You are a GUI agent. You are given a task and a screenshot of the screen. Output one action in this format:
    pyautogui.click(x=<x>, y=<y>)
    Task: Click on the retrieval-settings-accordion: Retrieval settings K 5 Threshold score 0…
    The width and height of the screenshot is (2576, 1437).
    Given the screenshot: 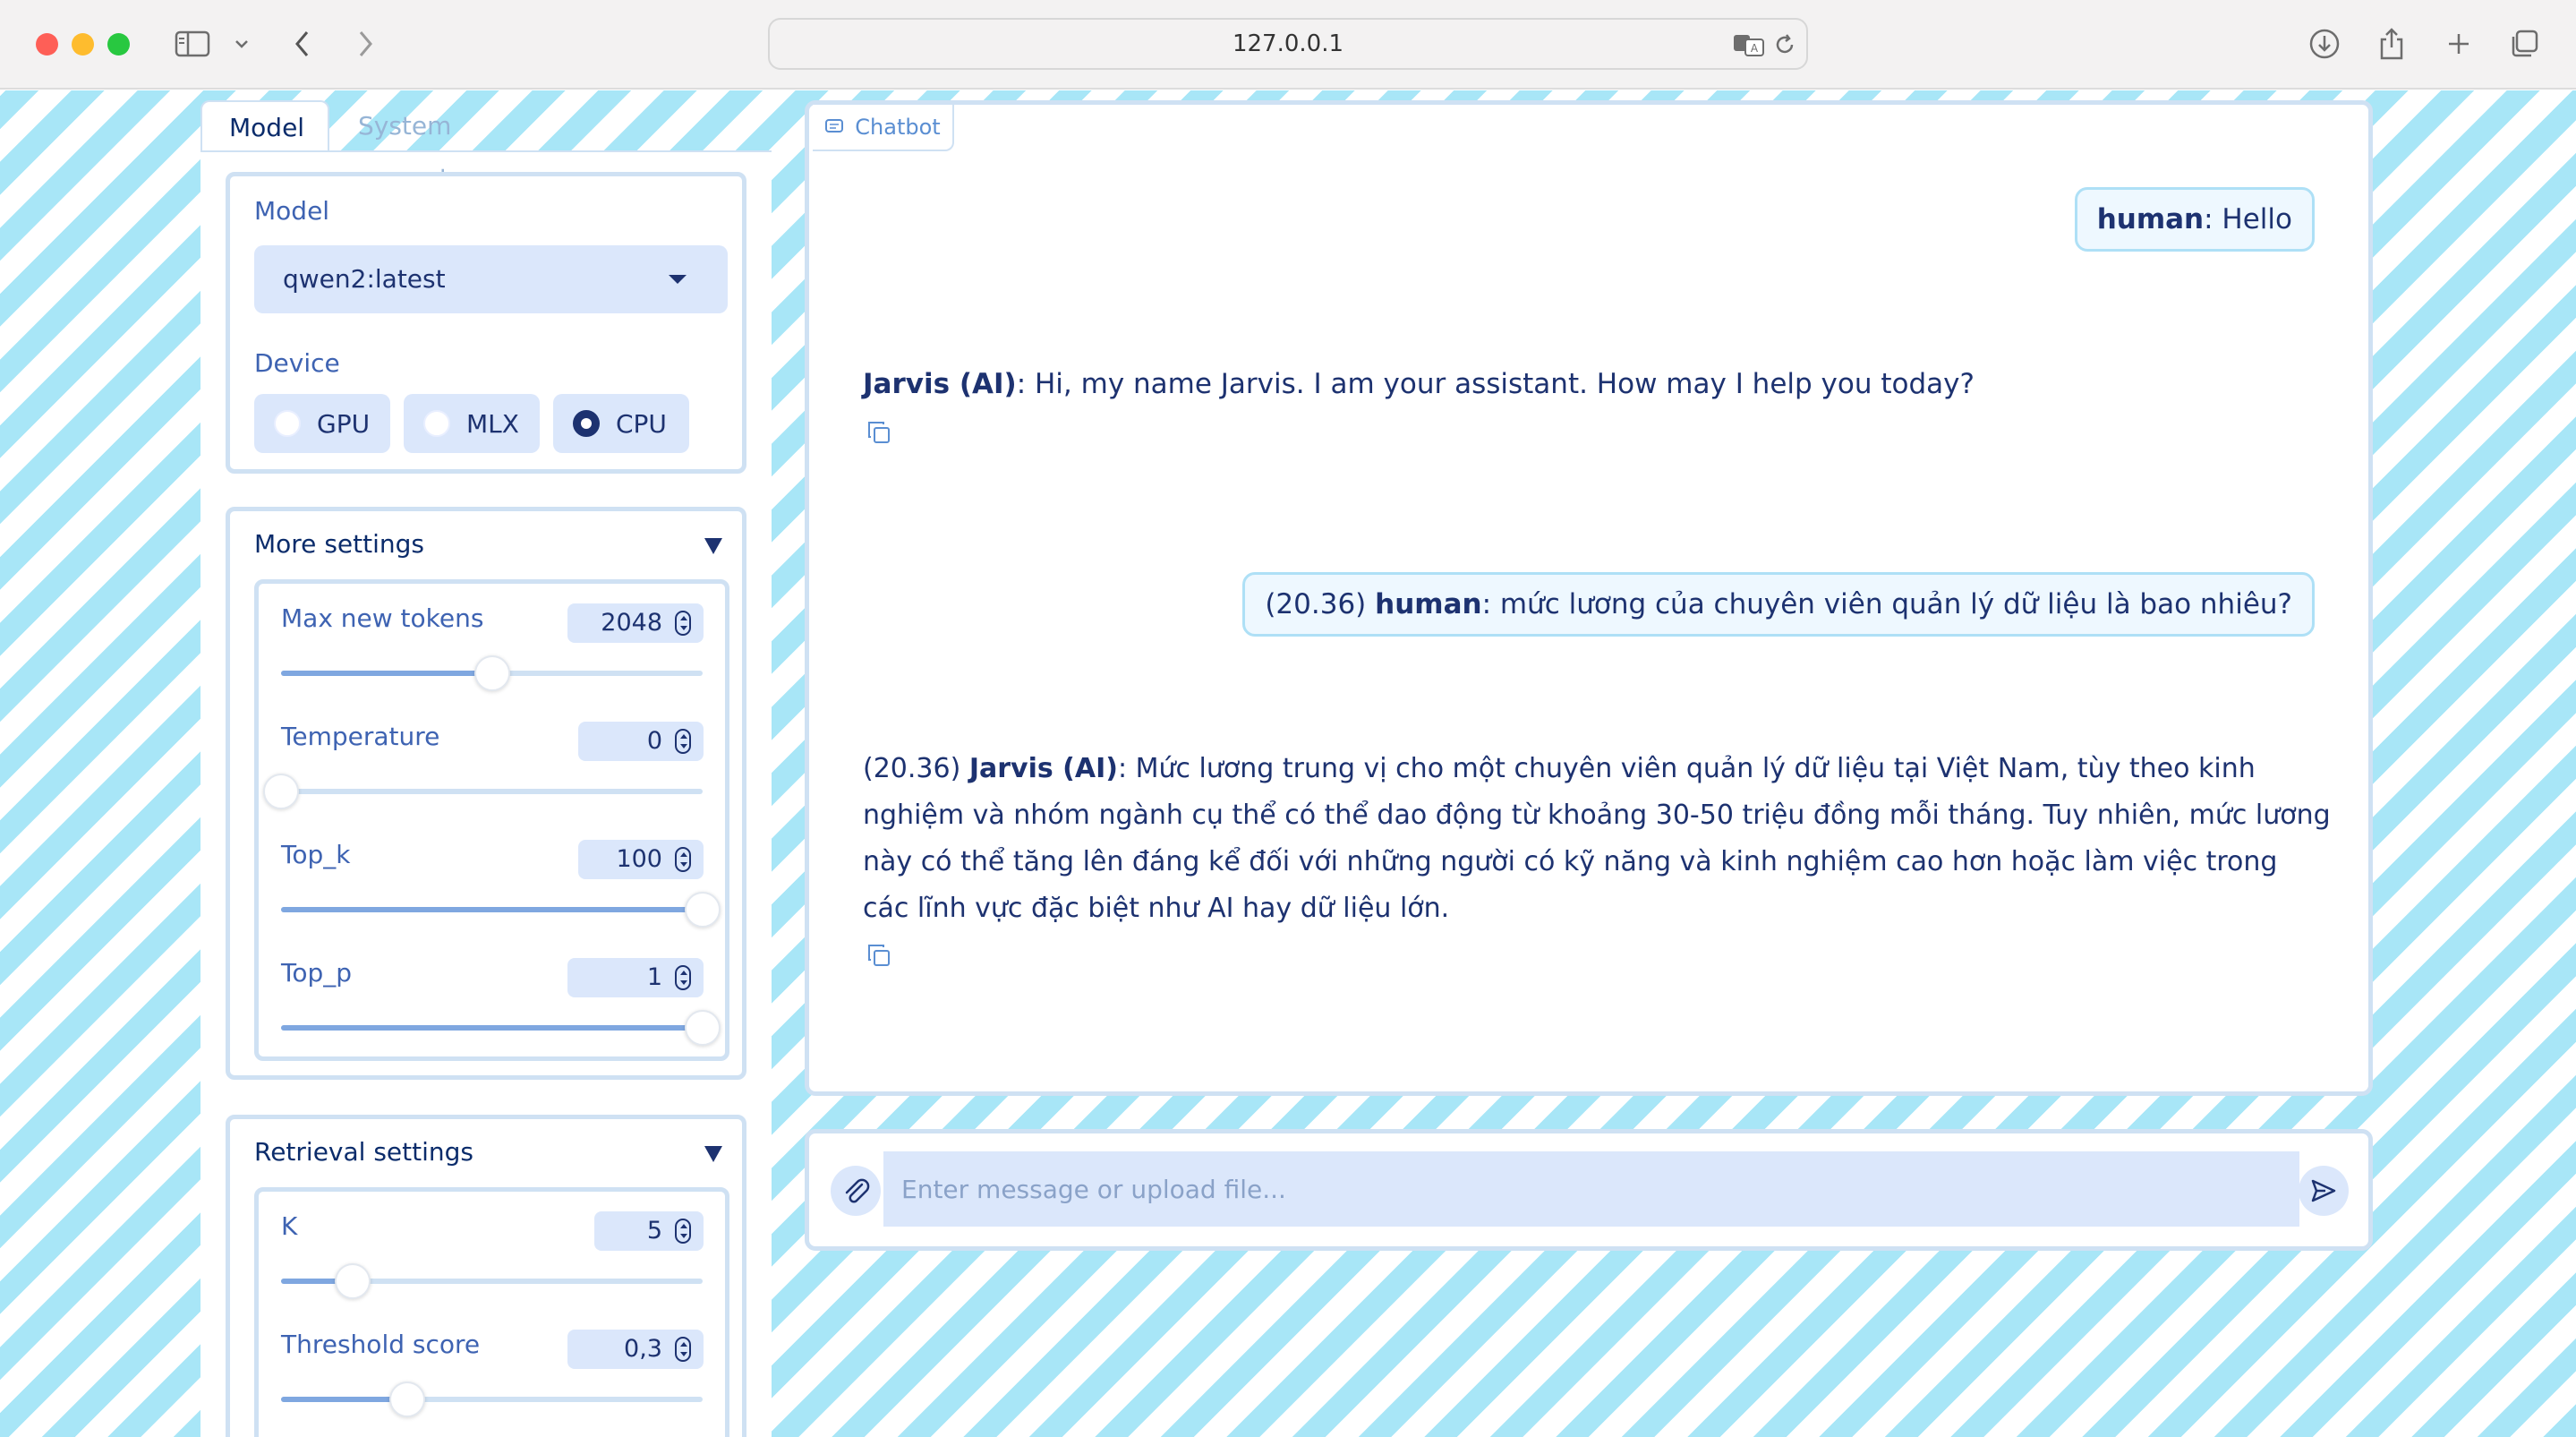 What is the action you would take?
    pyautogui.click(x=486, y=1276)
    